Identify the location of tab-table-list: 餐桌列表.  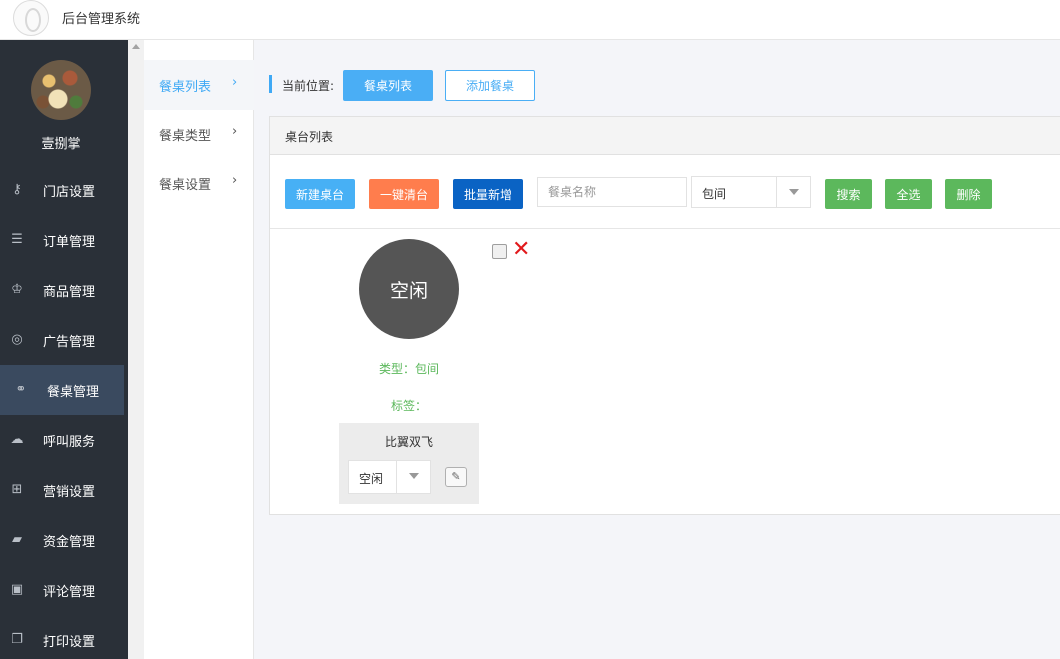
(388, 85).